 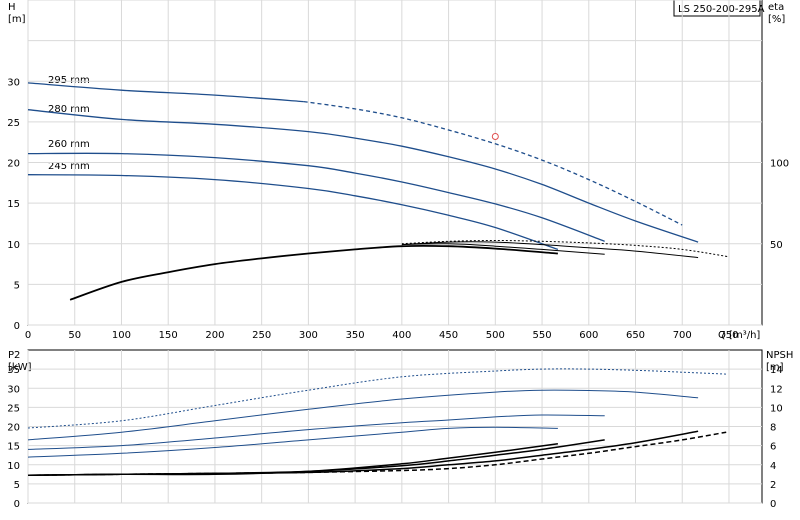 What do you see at coordinates (13, 204) in the screenshot?
I see `head-tick-label: 15` at bounding box center [13, 204].